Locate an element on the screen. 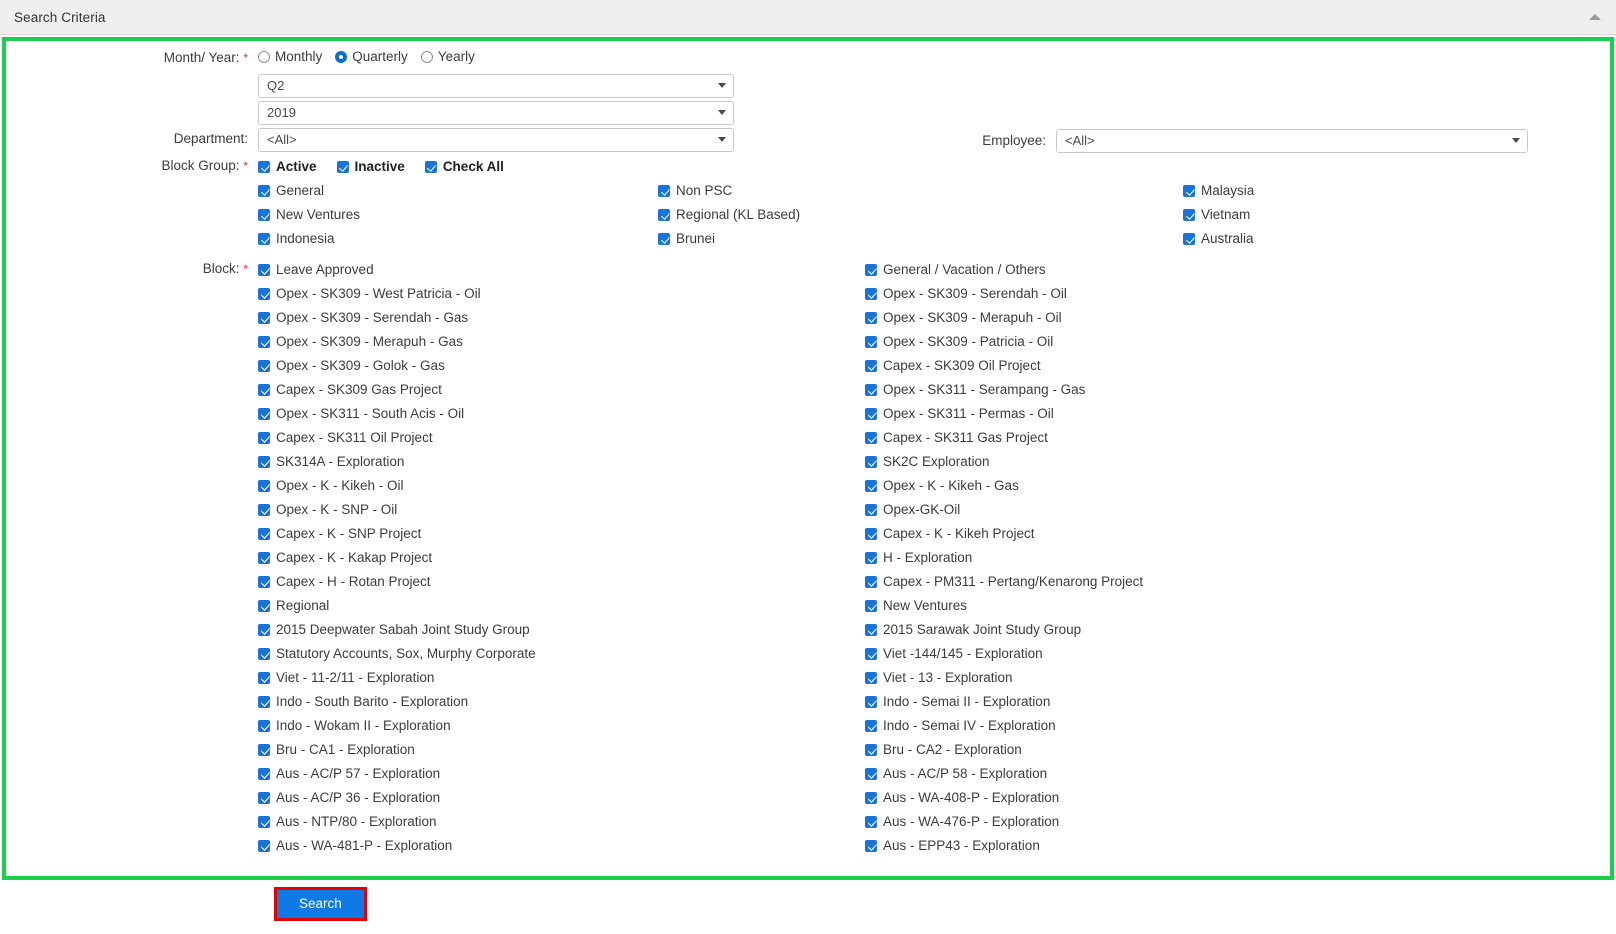 The width and height of the screenshot is (1616, 934). quarter-select: Q2 is located at coordinates (496, 86).